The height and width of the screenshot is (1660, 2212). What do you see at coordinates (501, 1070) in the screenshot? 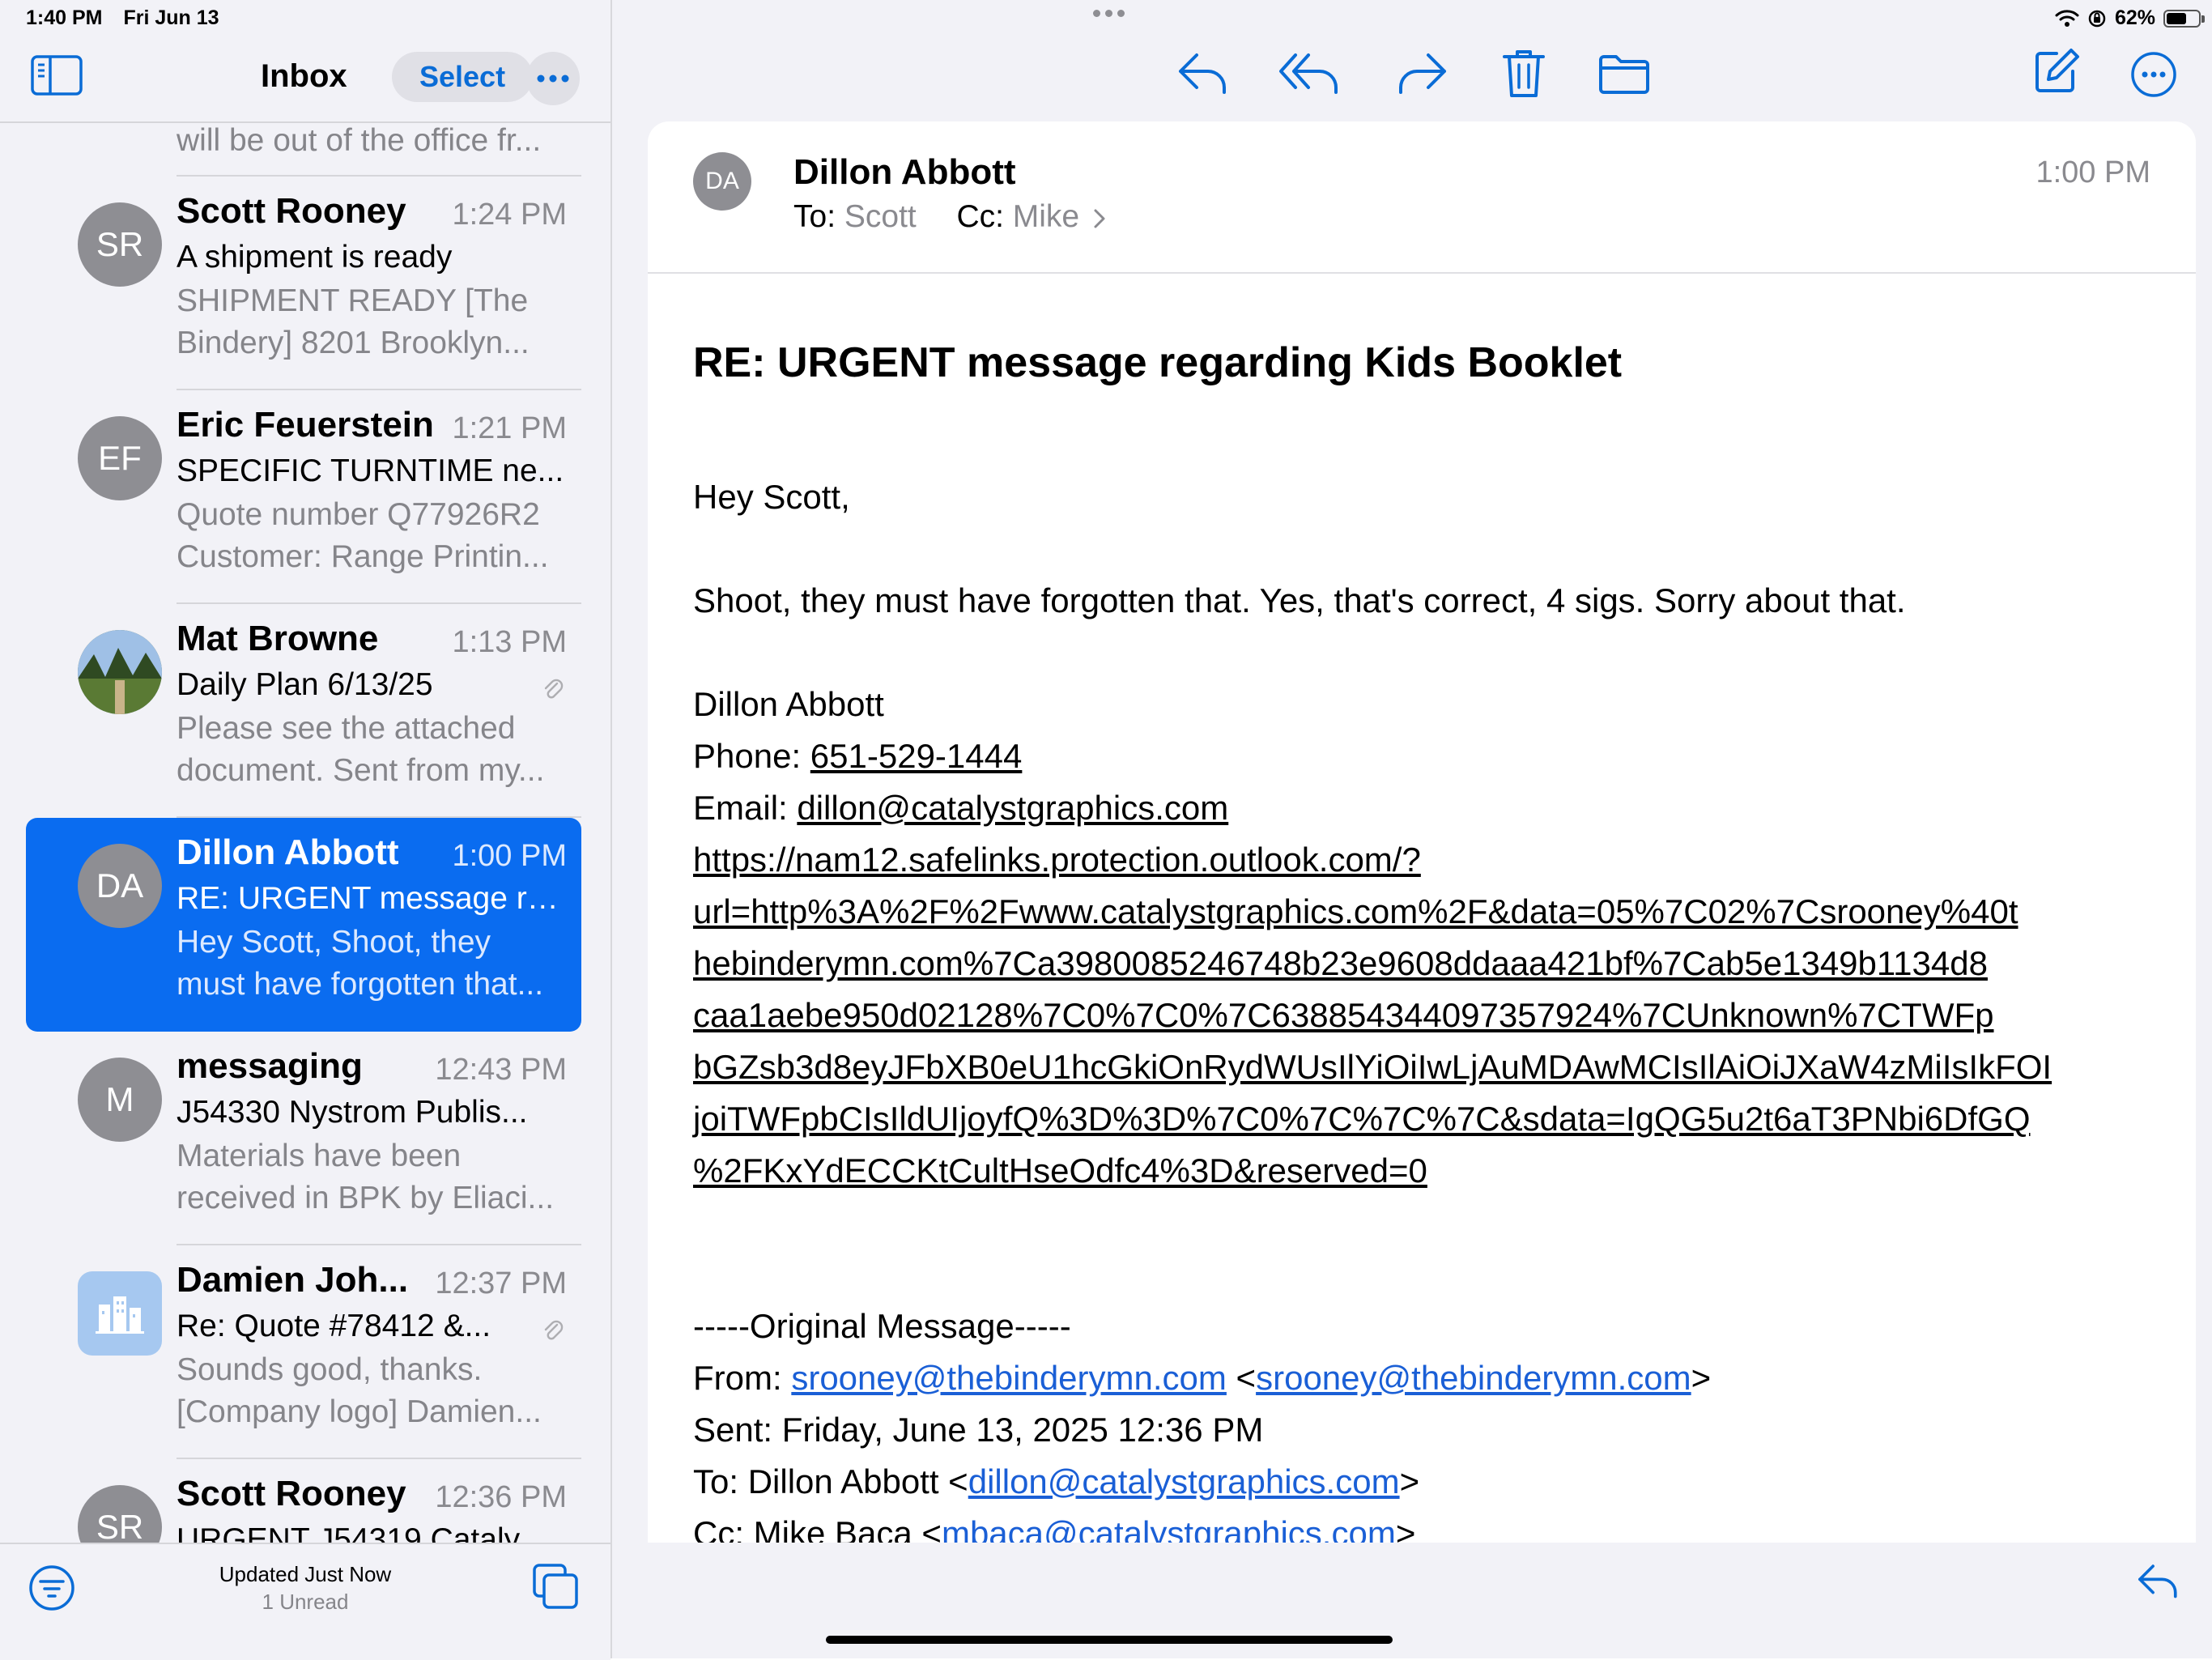
I see `message-time: 12:43 PM` at bounding box center [501, 1070].